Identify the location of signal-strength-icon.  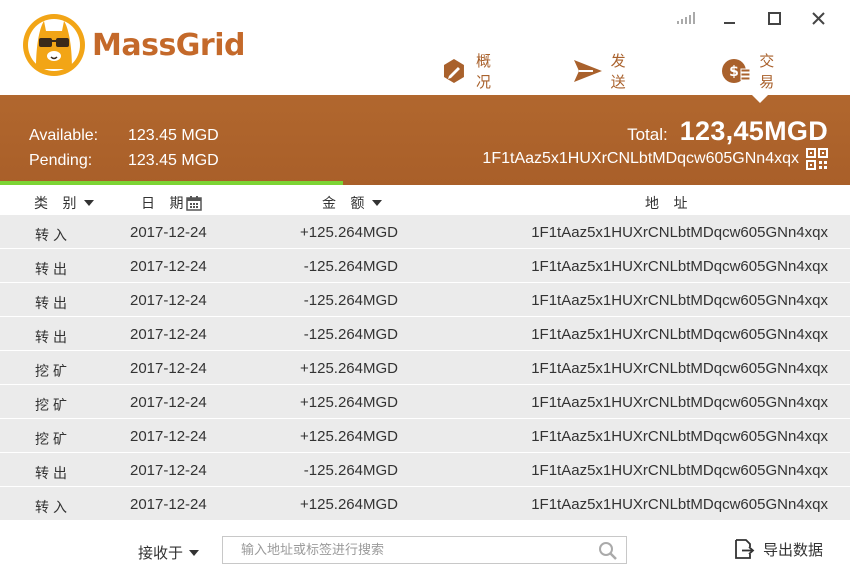
(686, 18).